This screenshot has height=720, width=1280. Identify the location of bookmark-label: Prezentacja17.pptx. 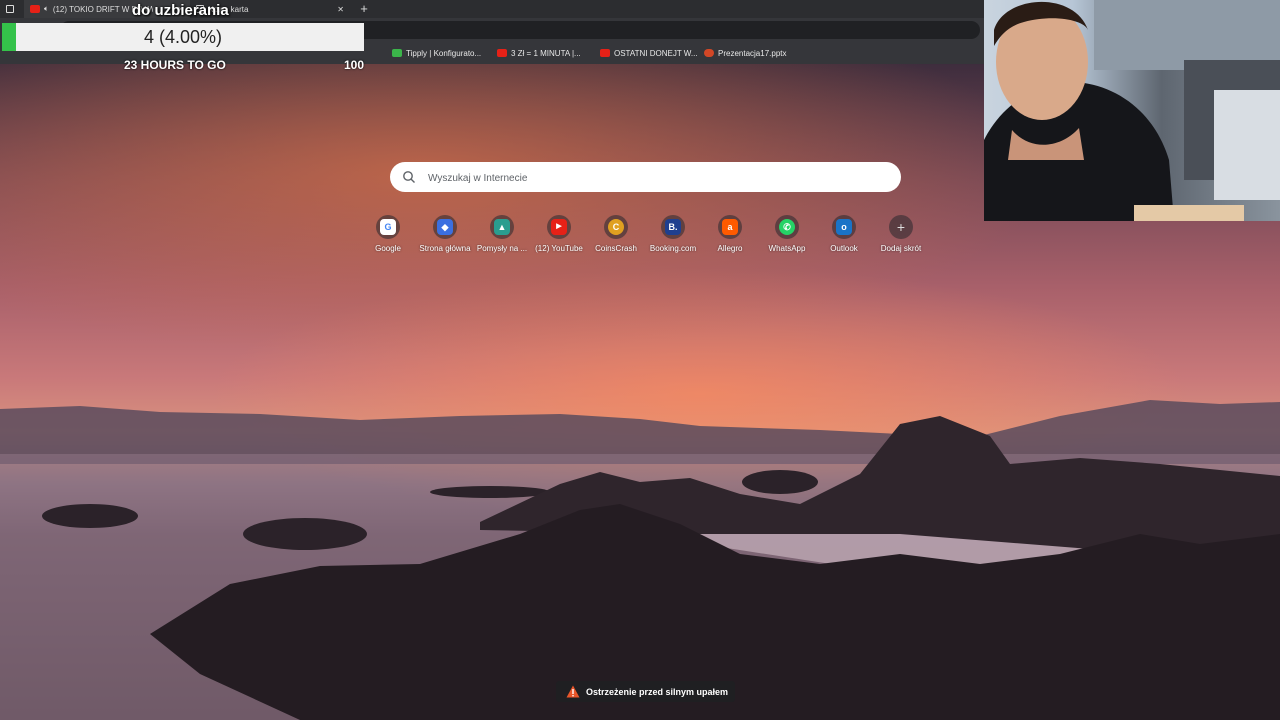
(752, 53).